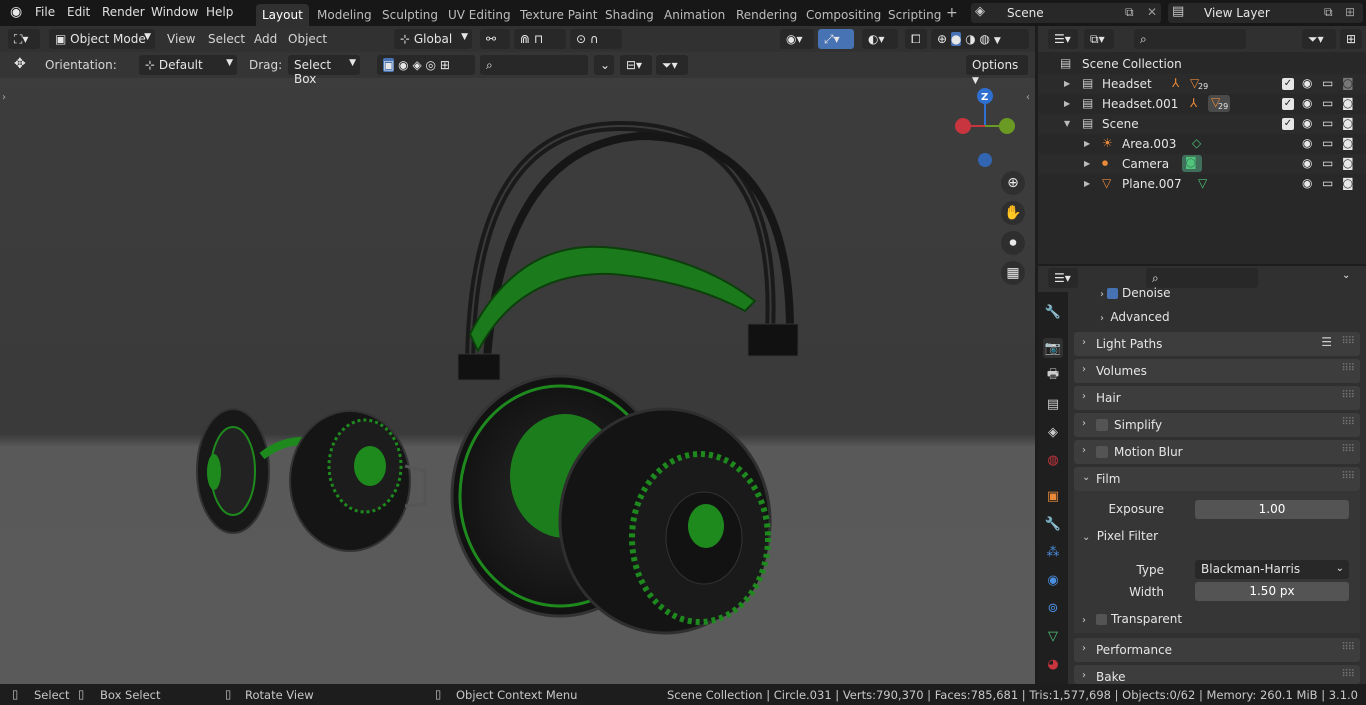 The image size is (1366, 705). What do you see at coordinates (1013, 213) in the screenshot?
I see `pan-hand-icon: ✋` at bounding box center [1013, 213].